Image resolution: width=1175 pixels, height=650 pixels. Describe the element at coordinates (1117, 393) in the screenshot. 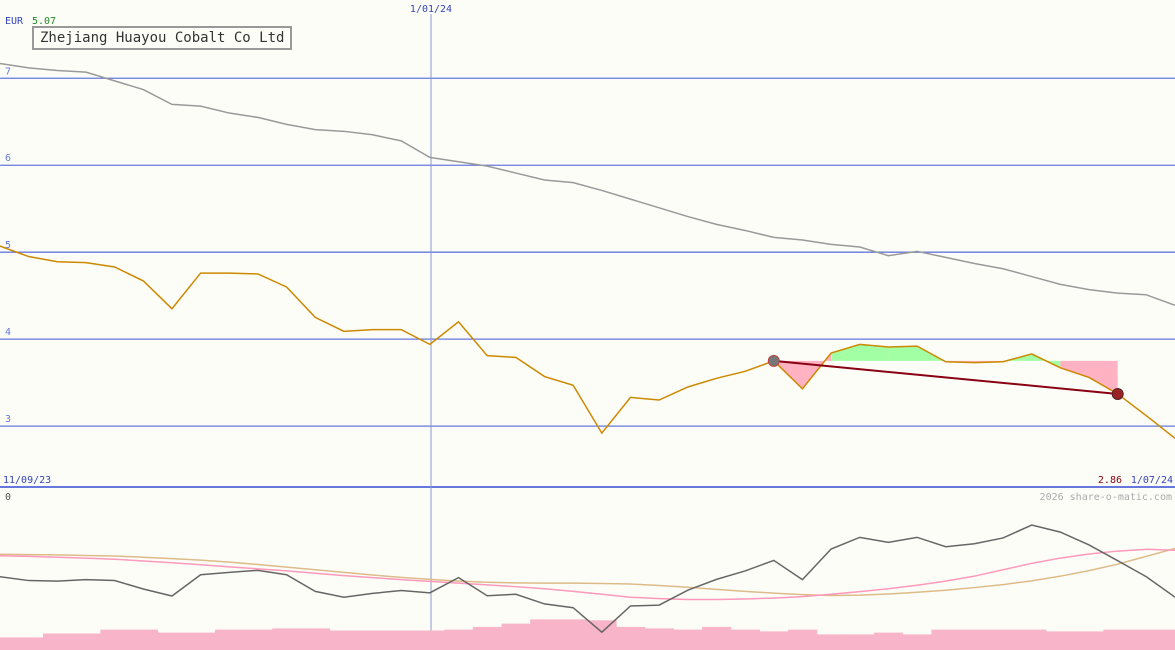

I see `trend-end-marker` at that location.